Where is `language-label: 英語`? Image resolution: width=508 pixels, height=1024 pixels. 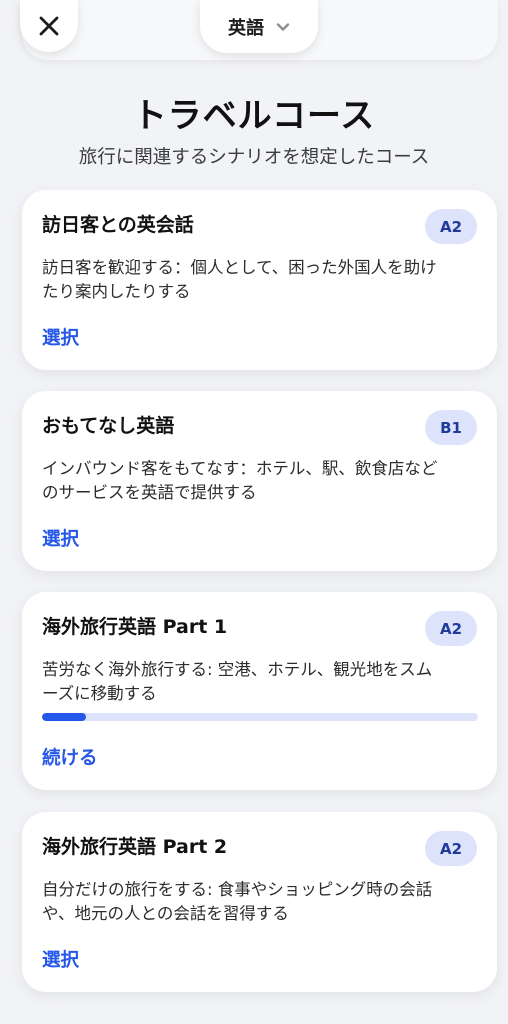 language-label: 英語 is located at coordinates (246, 28).